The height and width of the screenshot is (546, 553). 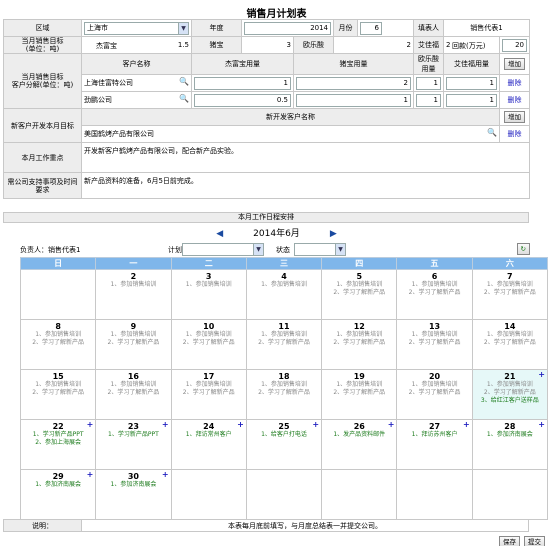 What do you see at coordinates (434, 435) in the screenshot?
I see `calendar-event: 1、拜访苏州客户` at bounding box center [434, 435].